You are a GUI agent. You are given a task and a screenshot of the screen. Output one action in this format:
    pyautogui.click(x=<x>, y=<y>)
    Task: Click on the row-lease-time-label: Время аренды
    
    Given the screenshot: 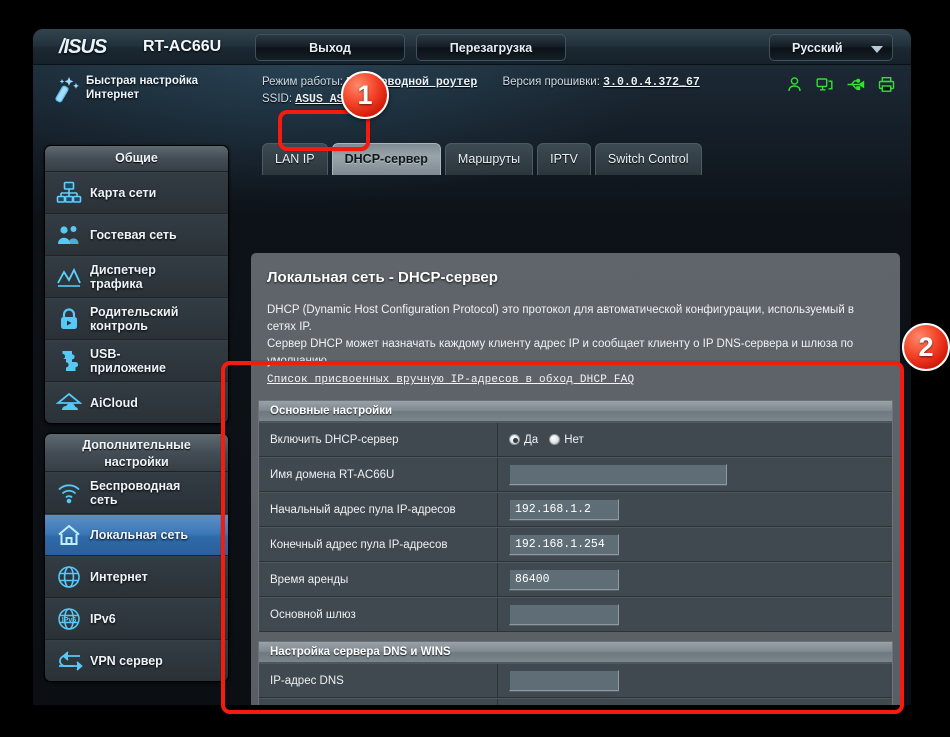 What is the action you would take?
    pyautogui.click(x=378, y=579)
    